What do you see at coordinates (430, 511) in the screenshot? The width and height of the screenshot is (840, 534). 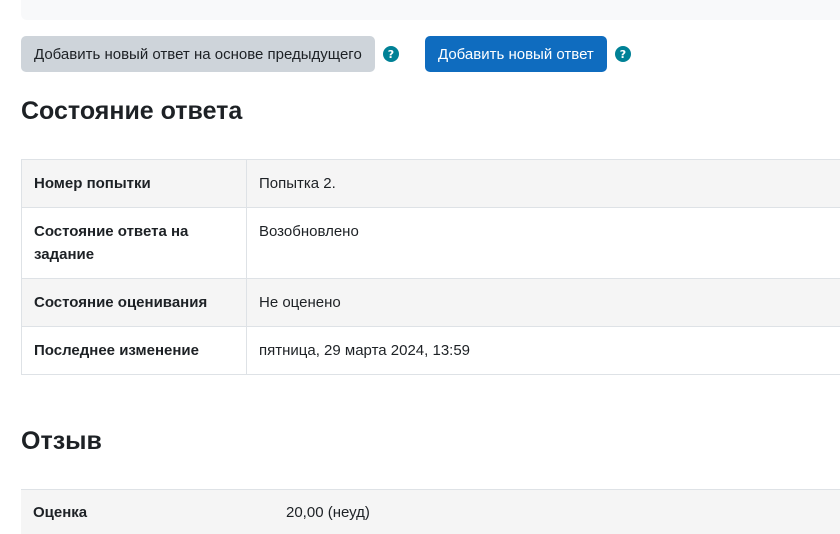 I see `feedback-grade-row: Оценка 20,00 (неуд)` at bounding box center [430, 511].